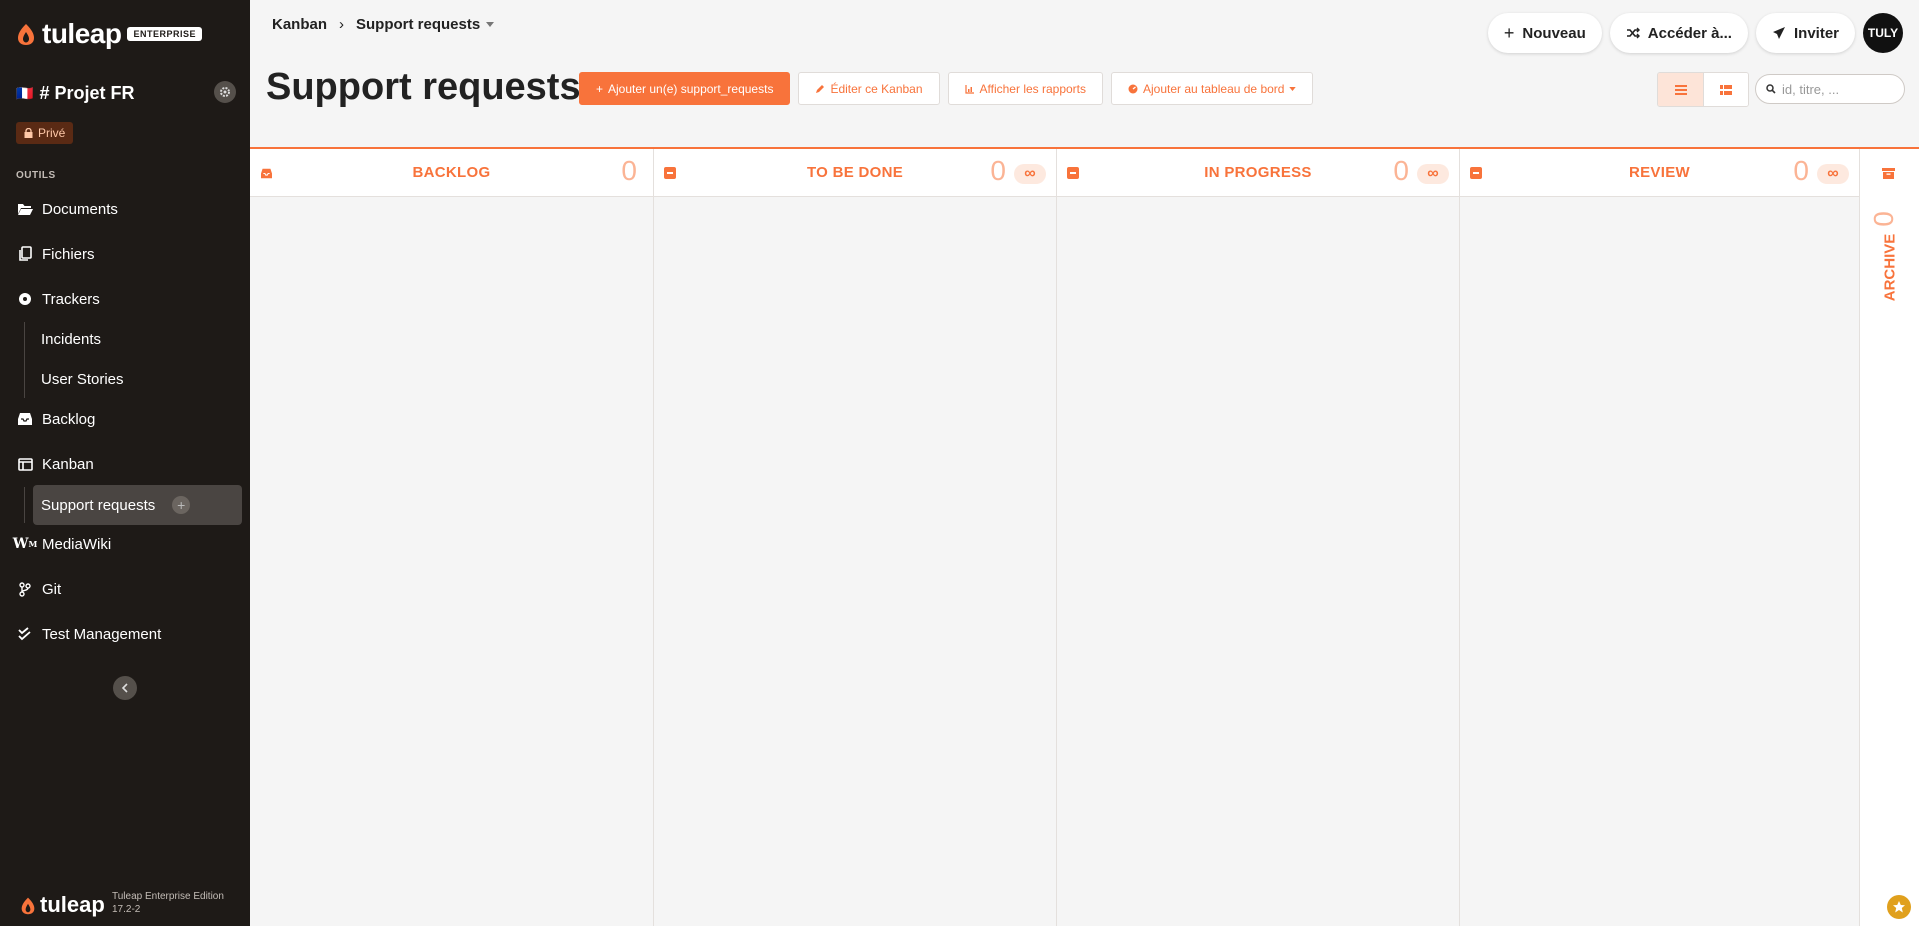 This screenshot has width=1919, height=926. Describe the element at coordinates (1837, 89) in the screenshot. I see `search-input` at that location.